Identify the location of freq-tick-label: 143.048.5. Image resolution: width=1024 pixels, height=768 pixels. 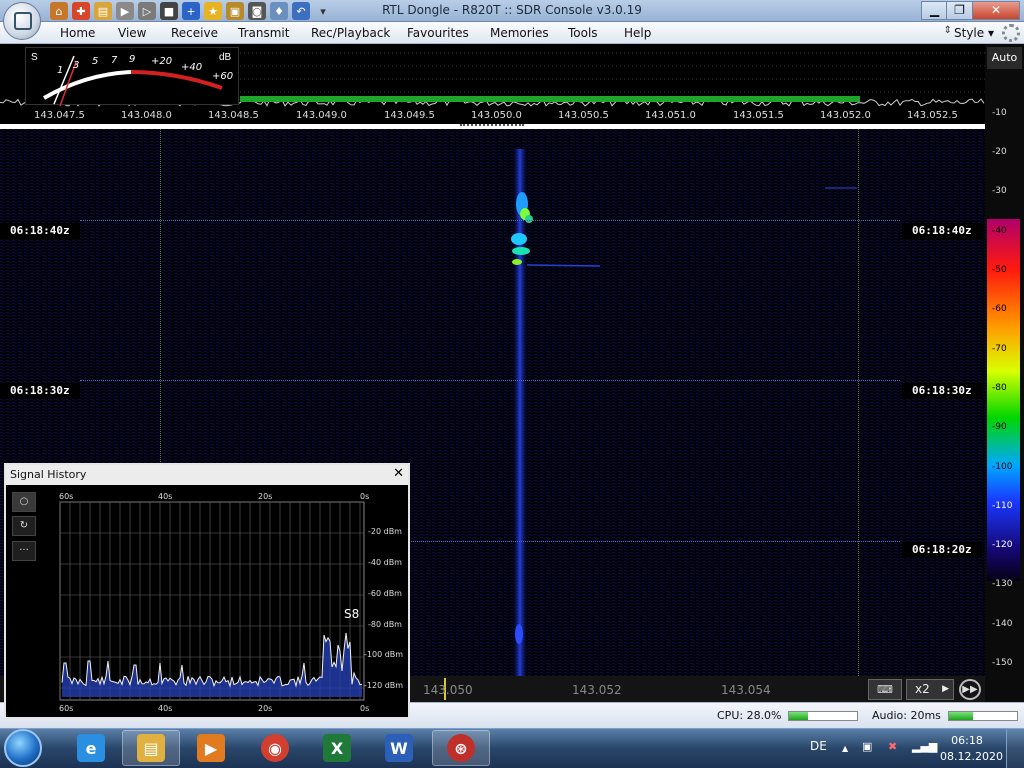
(233, 115).